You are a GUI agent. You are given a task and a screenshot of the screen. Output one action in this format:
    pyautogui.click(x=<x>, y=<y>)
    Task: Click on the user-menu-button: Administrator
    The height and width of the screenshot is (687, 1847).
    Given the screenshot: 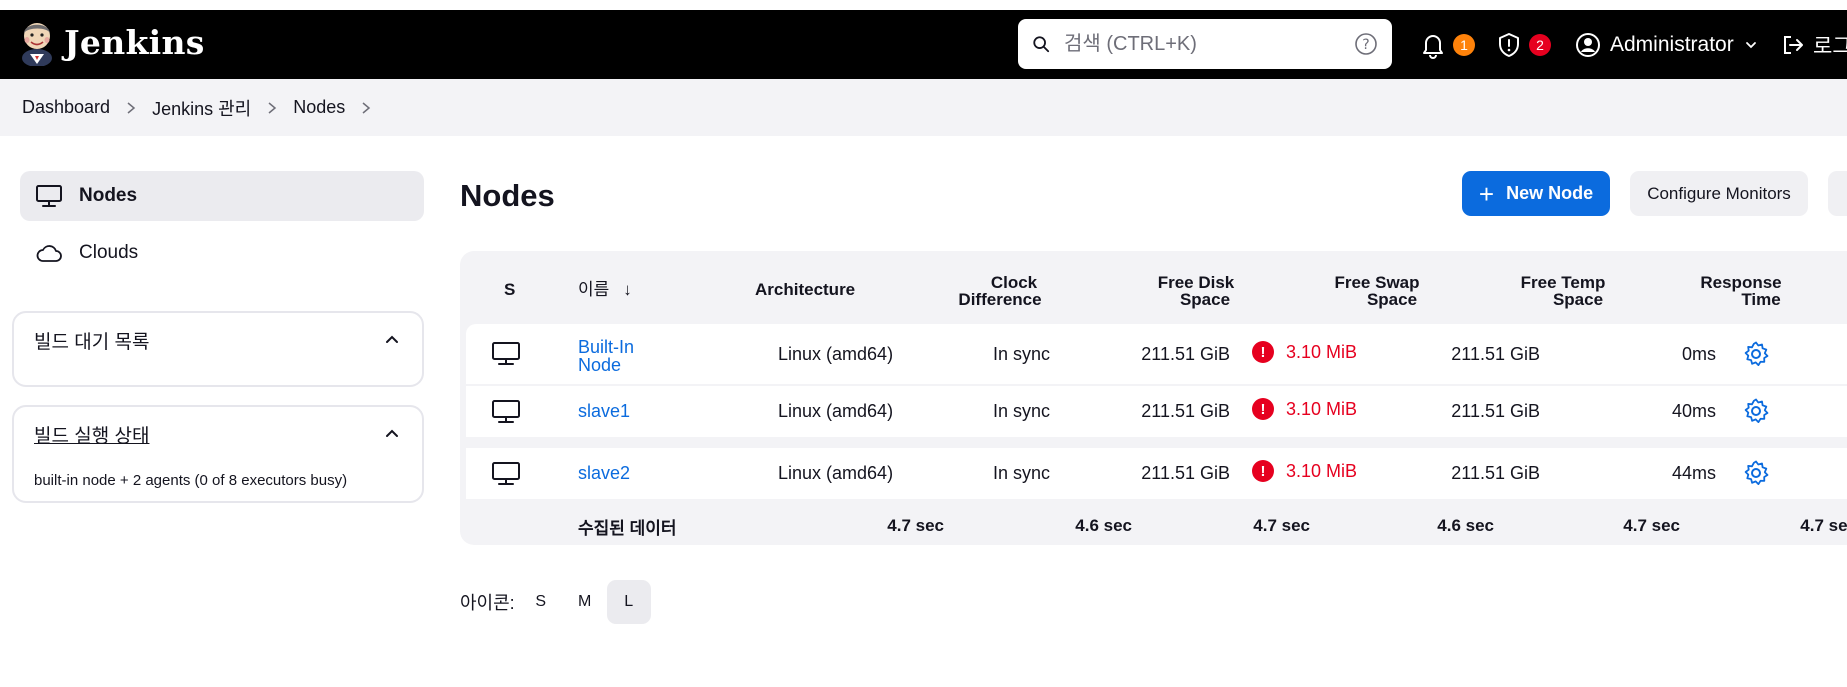 What is the action you would take?
    pyautogui.click(x=1666, y=44)
    